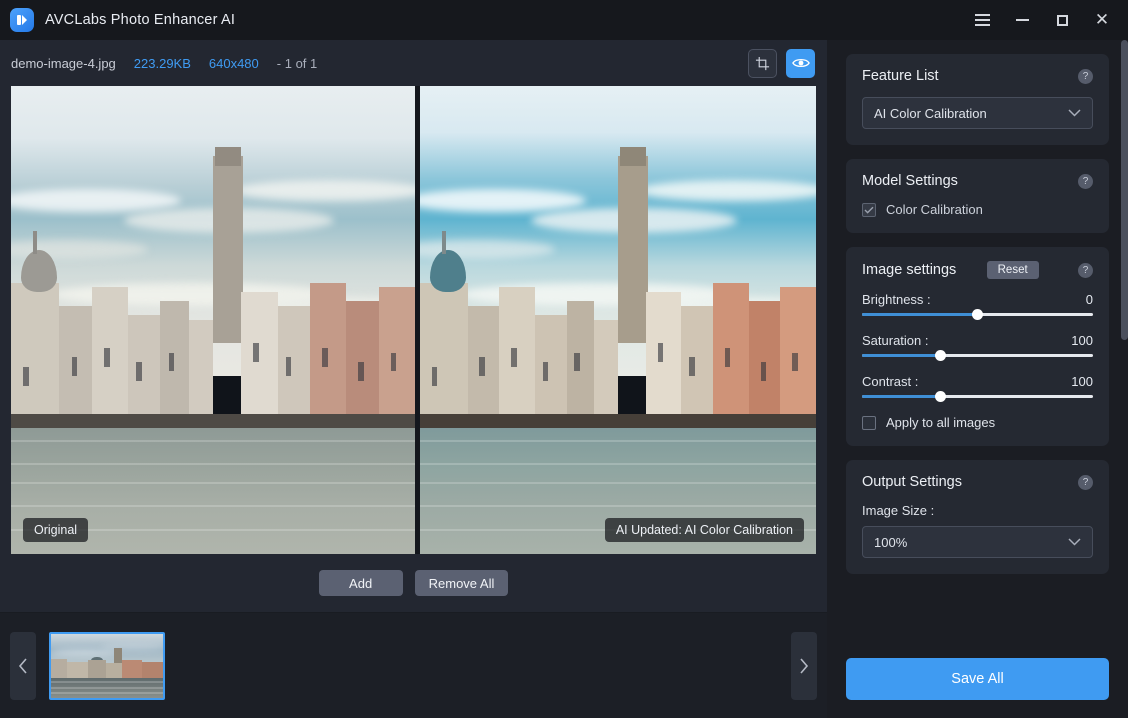  Describe the element at coordinates (941, 422) in the screenshot. I see `apply-to-all-label: Apply to all images` at that location.